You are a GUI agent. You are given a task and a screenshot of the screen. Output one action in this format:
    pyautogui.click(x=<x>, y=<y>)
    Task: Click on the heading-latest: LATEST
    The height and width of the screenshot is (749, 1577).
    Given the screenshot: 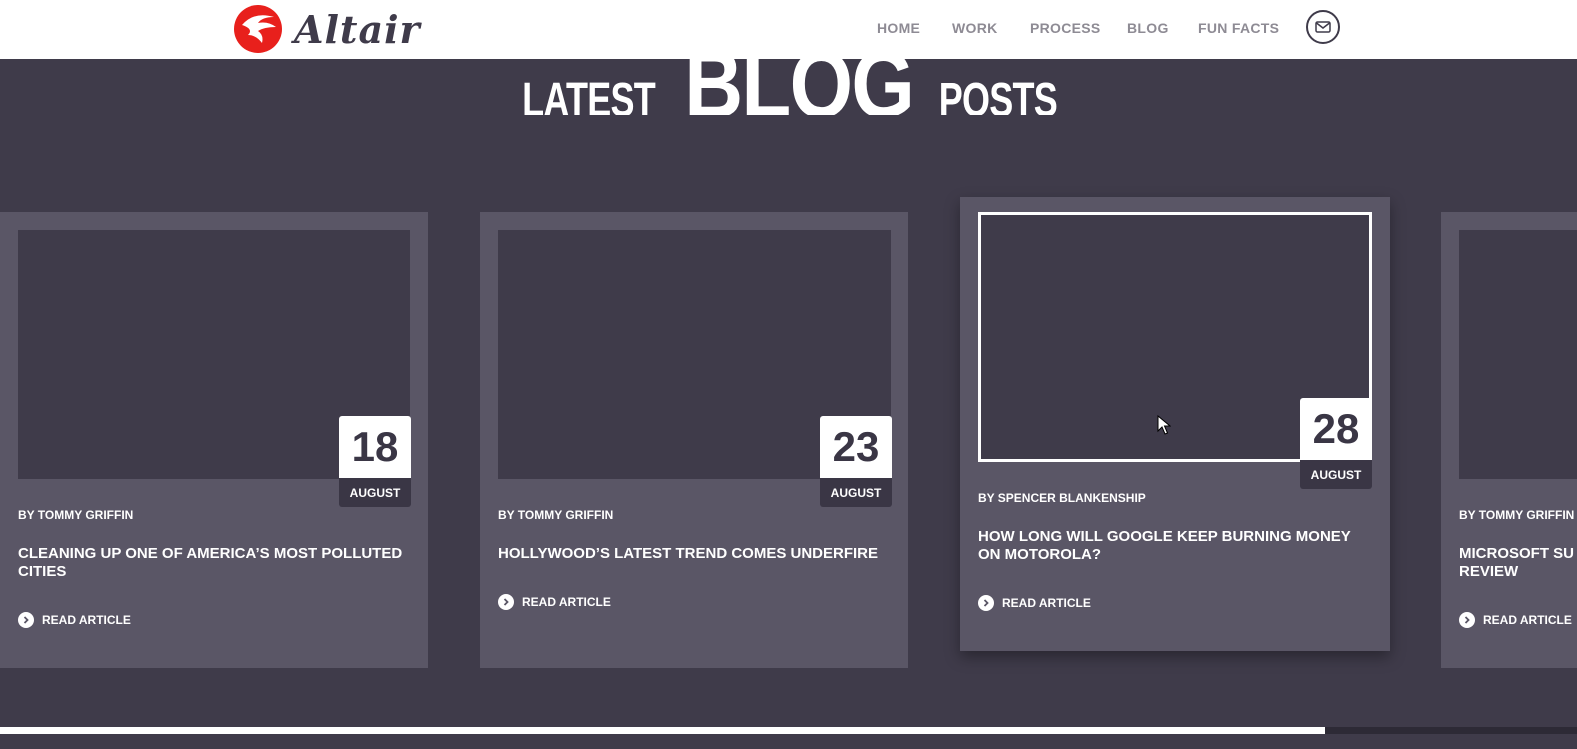 What is the action you would take?
    pyautogui.click(x=589, y=94)
    